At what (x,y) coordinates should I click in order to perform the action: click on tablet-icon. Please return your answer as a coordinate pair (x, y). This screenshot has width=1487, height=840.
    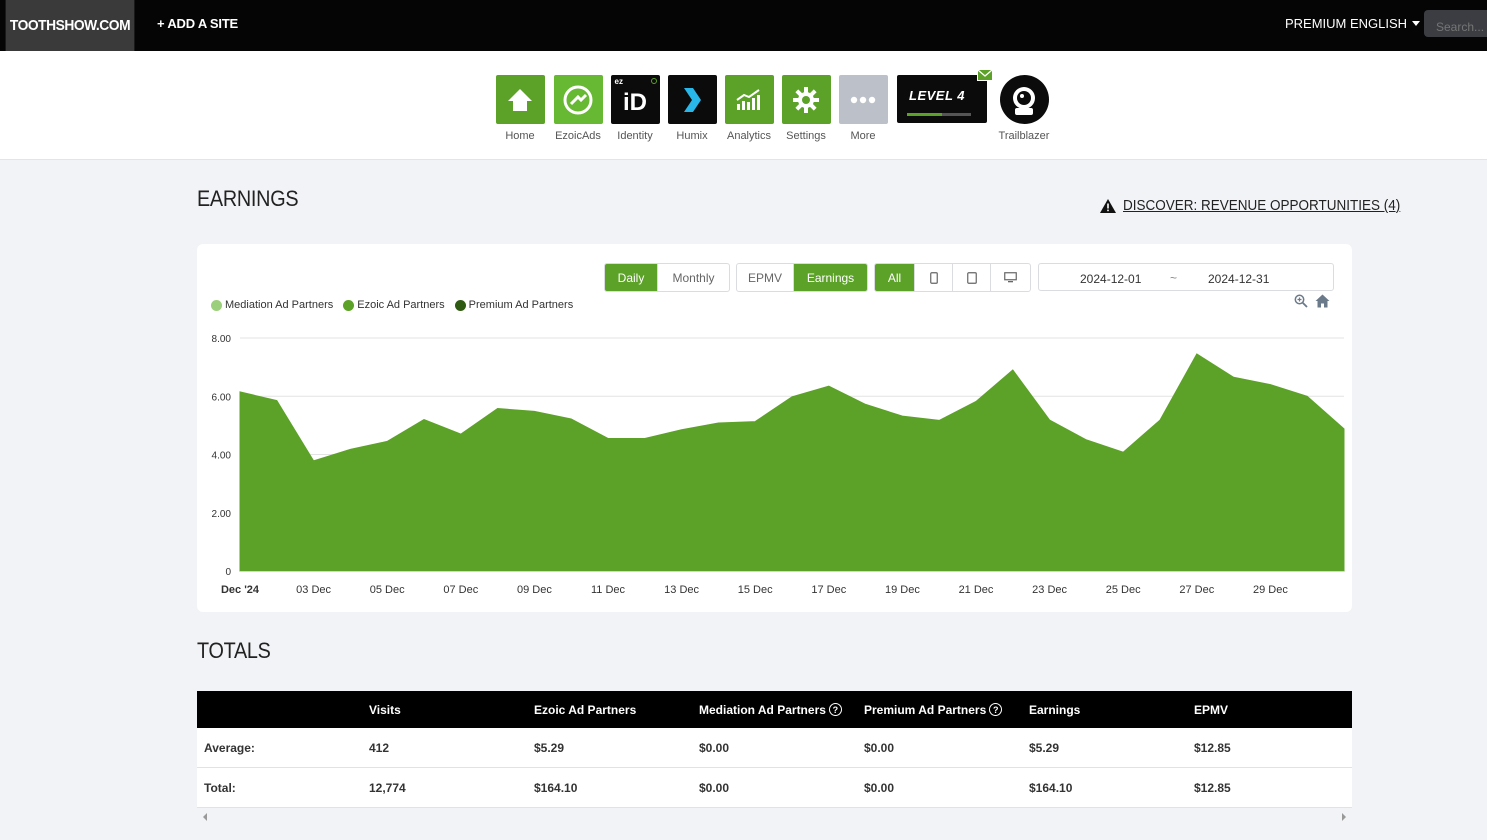
    Looking at the image, I should click on (971, 277).